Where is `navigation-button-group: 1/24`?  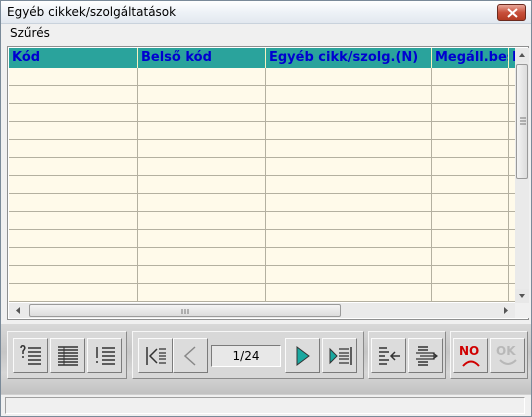
navigation-button-group: 1/24 is located at coordinates (248, 355).